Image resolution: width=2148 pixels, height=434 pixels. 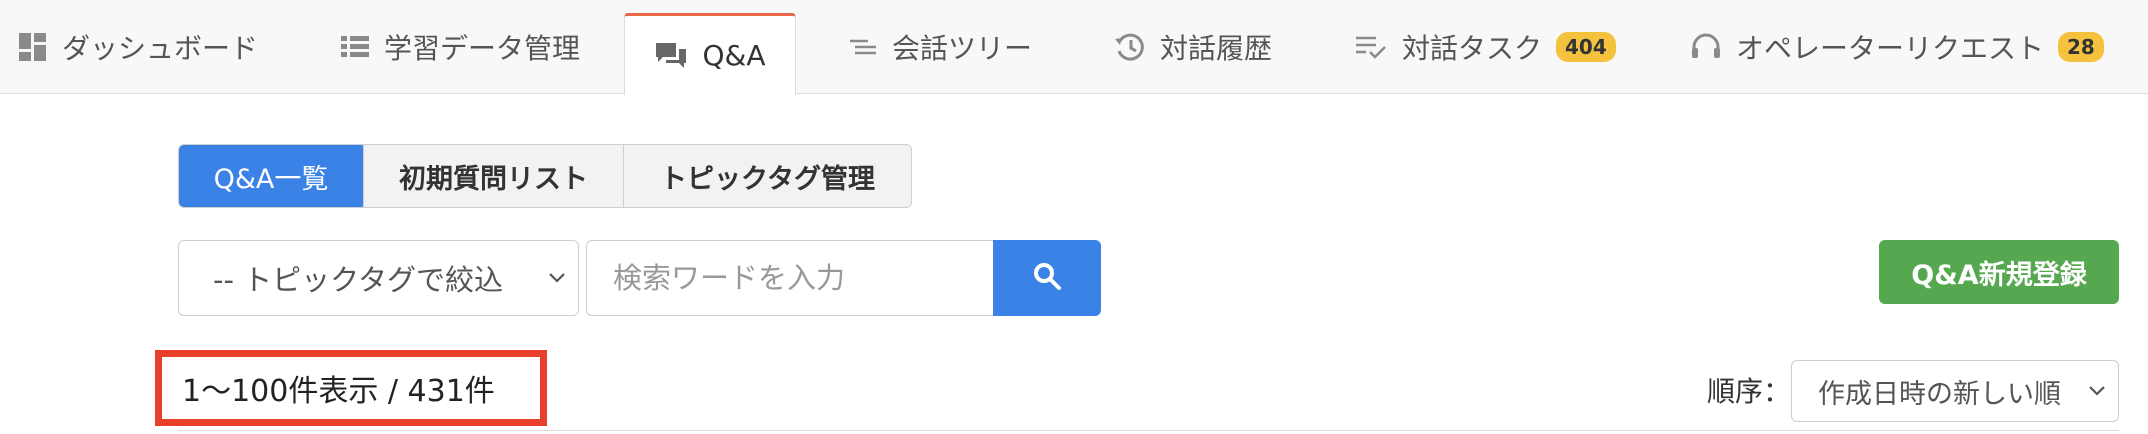 I want to click on tab-label: 対話タスク, so click(x=1472, y=48).